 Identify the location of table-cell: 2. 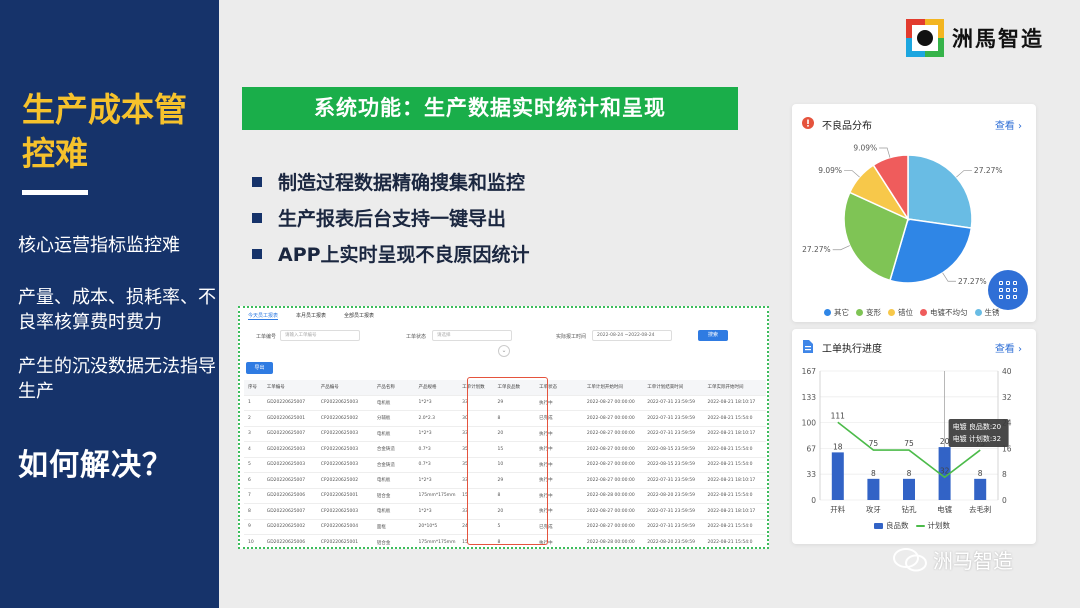
(253, 418).